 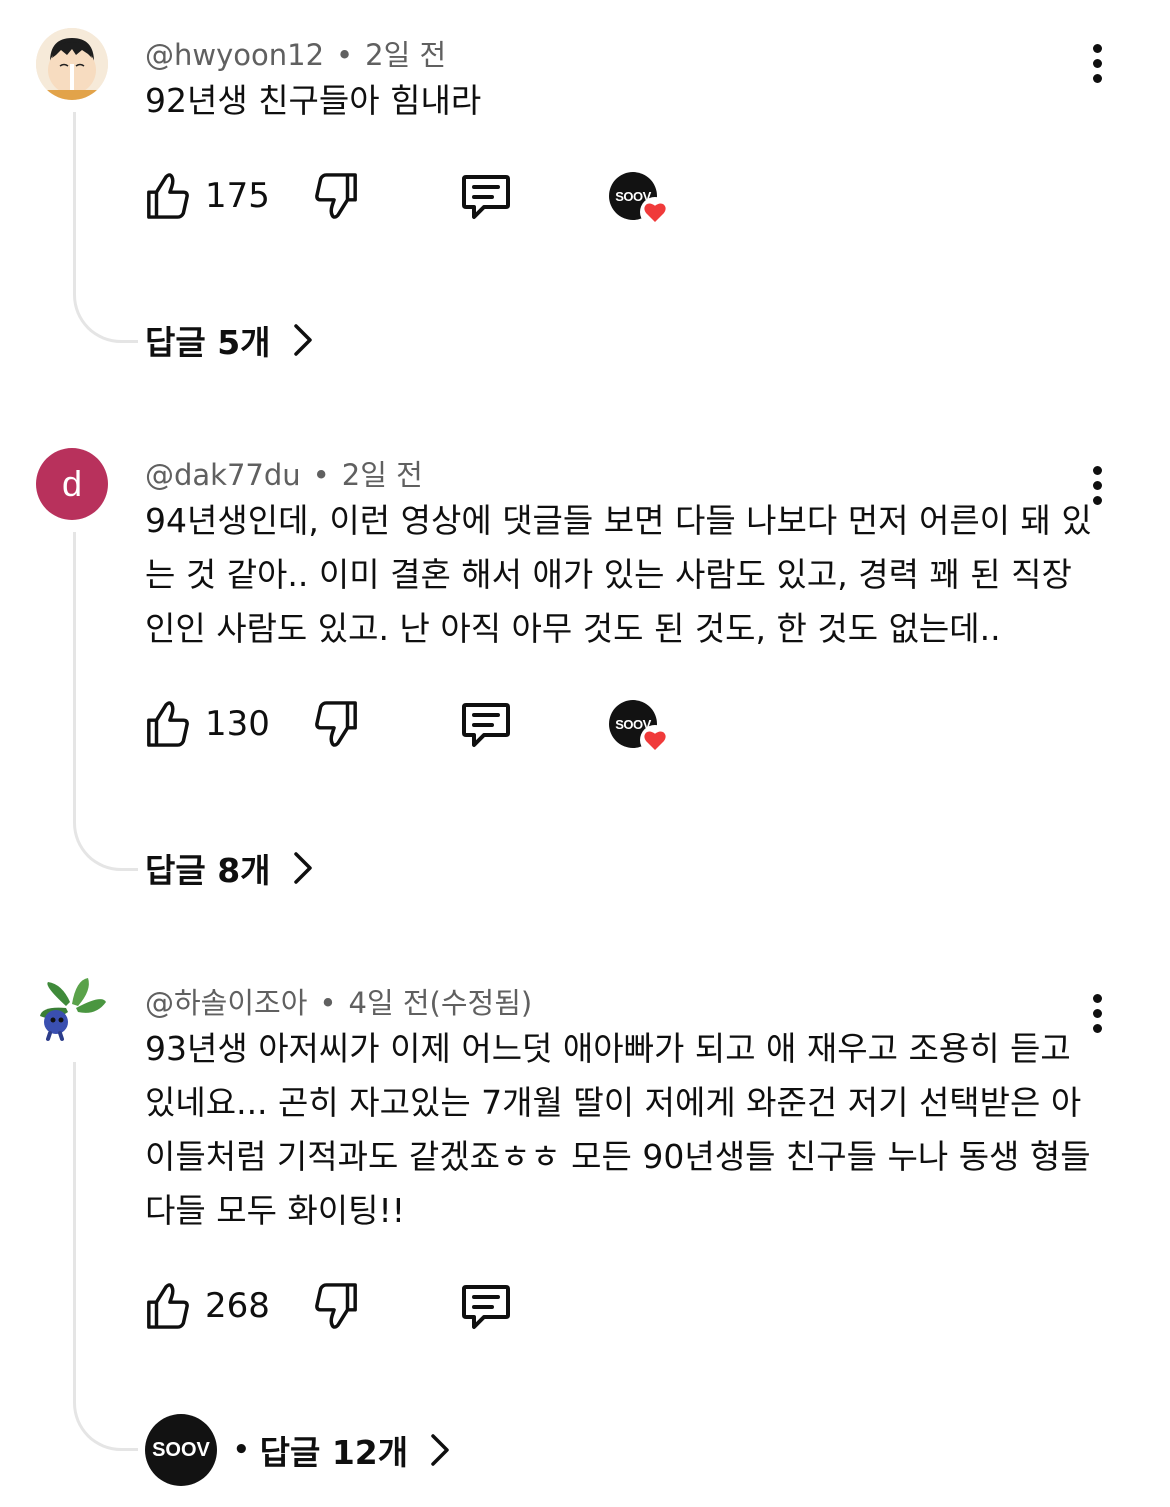 What do you see at coordinates (223, 475) in the screenshot?
I see `username: @dak77du` at bounding box center [223, 475].